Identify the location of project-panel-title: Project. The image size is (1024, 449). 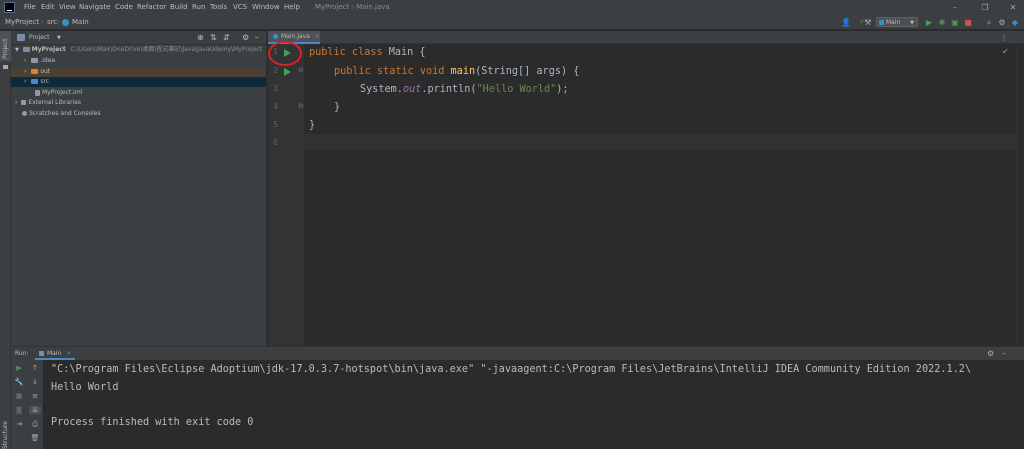
(39, 38).